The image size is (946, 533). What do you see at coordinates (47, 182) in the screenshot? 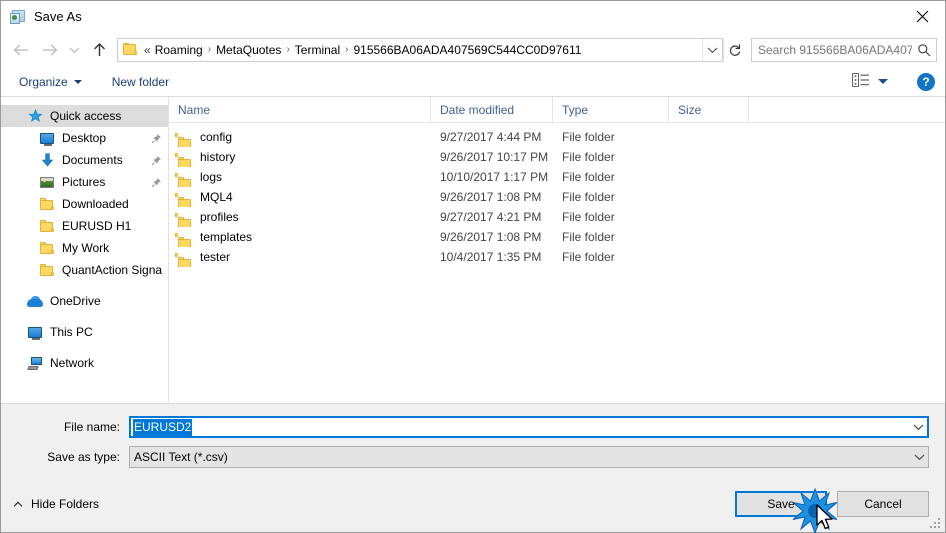
I see `picture-icon` at bounding box center [47, 182].